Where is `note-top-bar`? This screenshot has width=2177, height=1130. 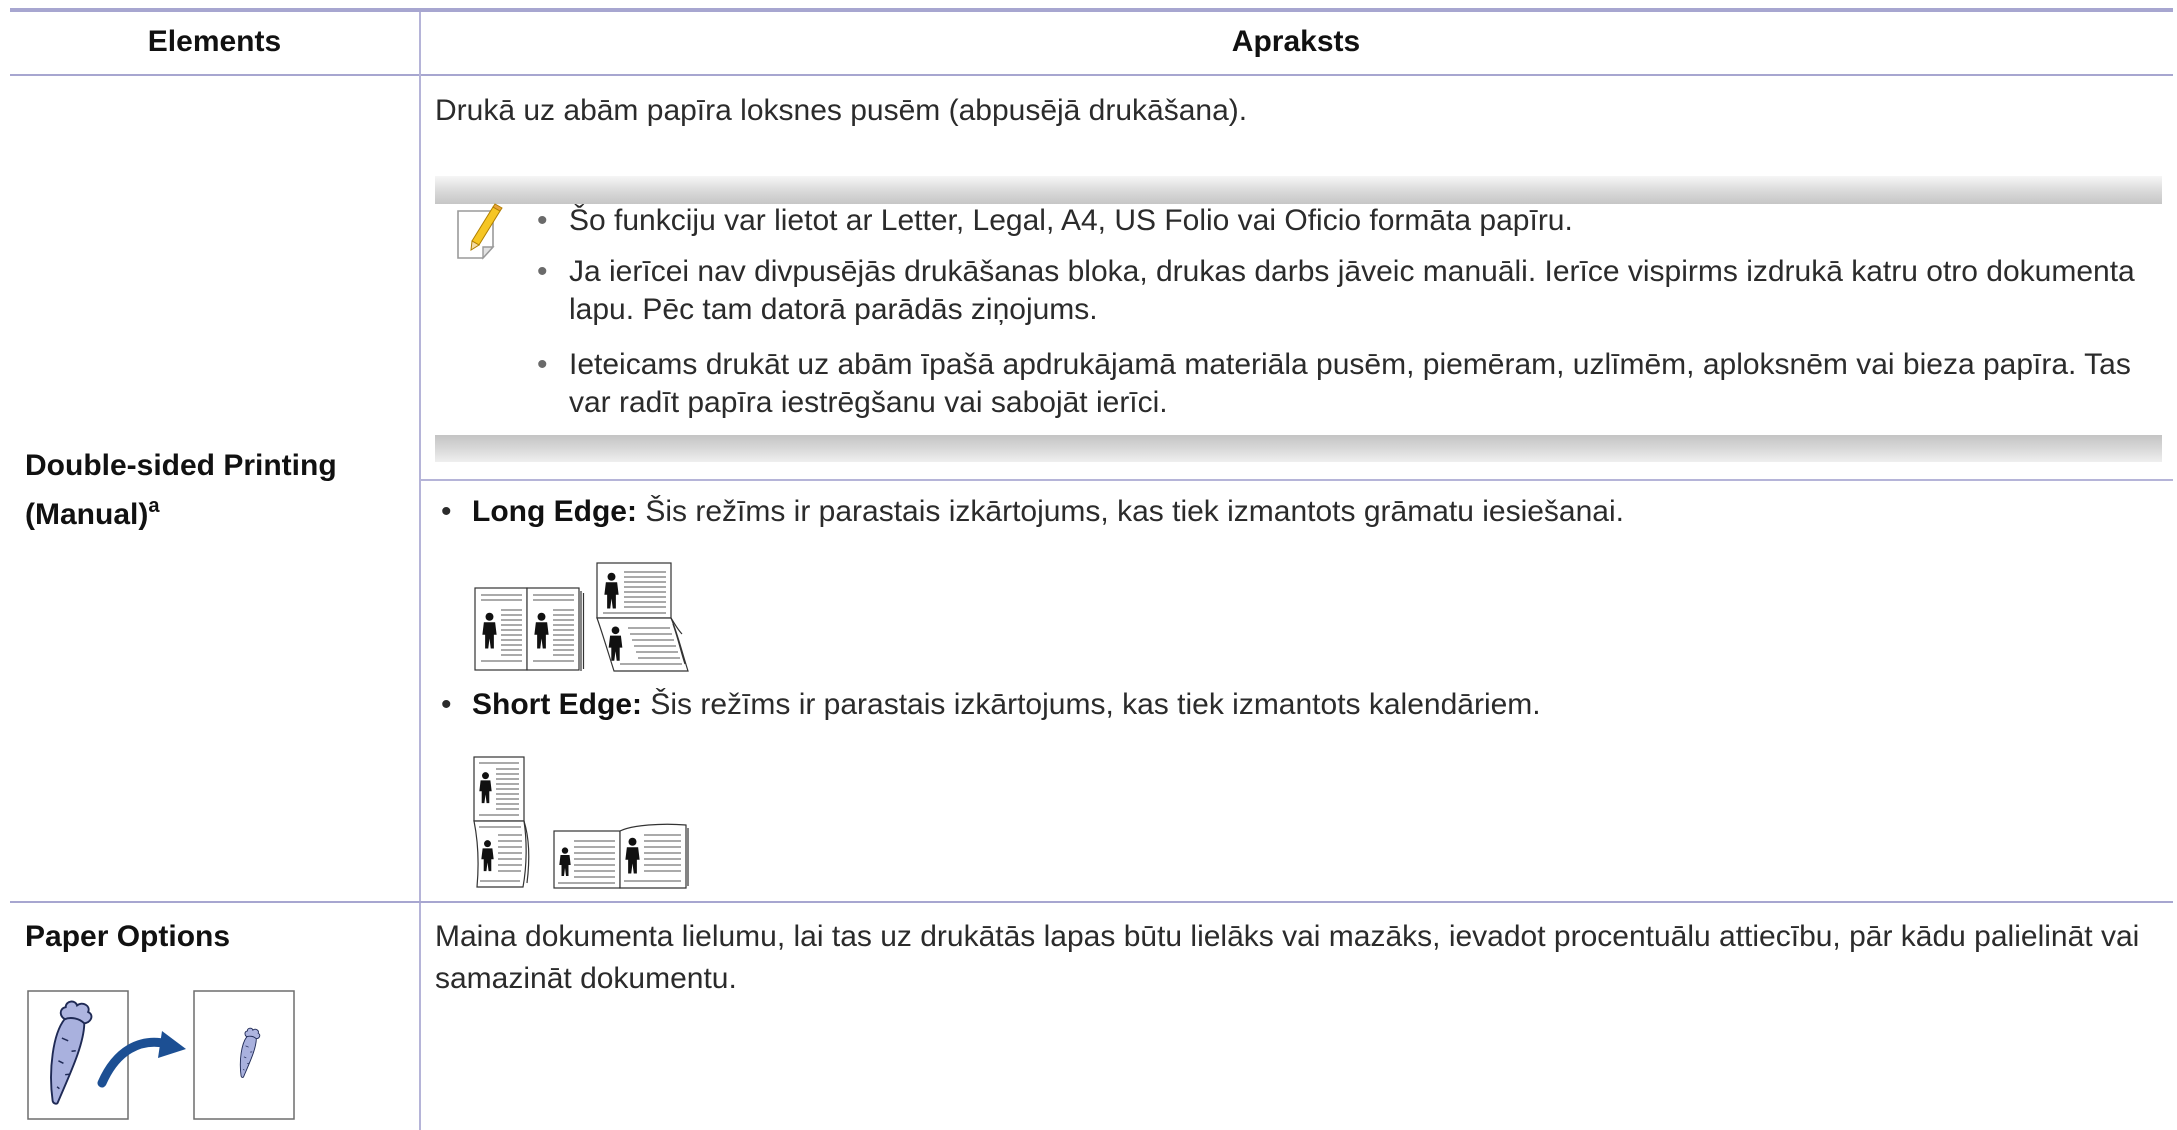
note-top-bar is located at coordinates (1298, 190).